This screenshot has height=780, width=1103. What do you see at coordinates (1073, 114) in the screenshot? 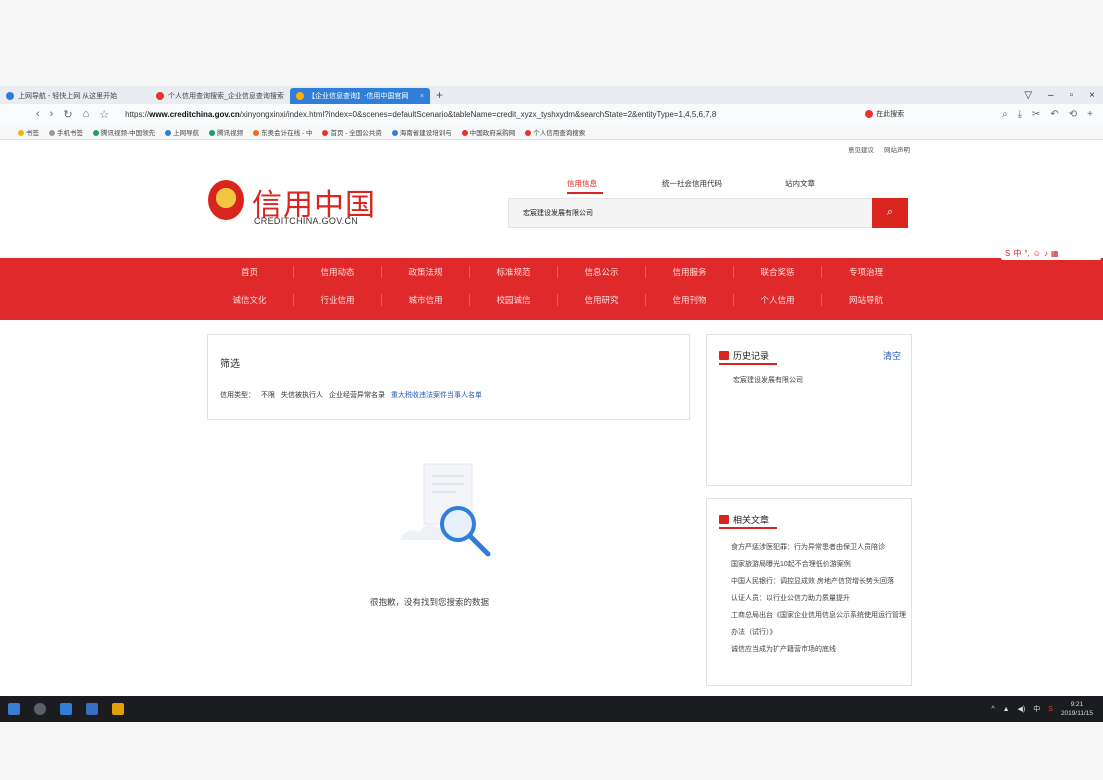
I see `history-icon: ⟲` at bounding box center [1073, 114].